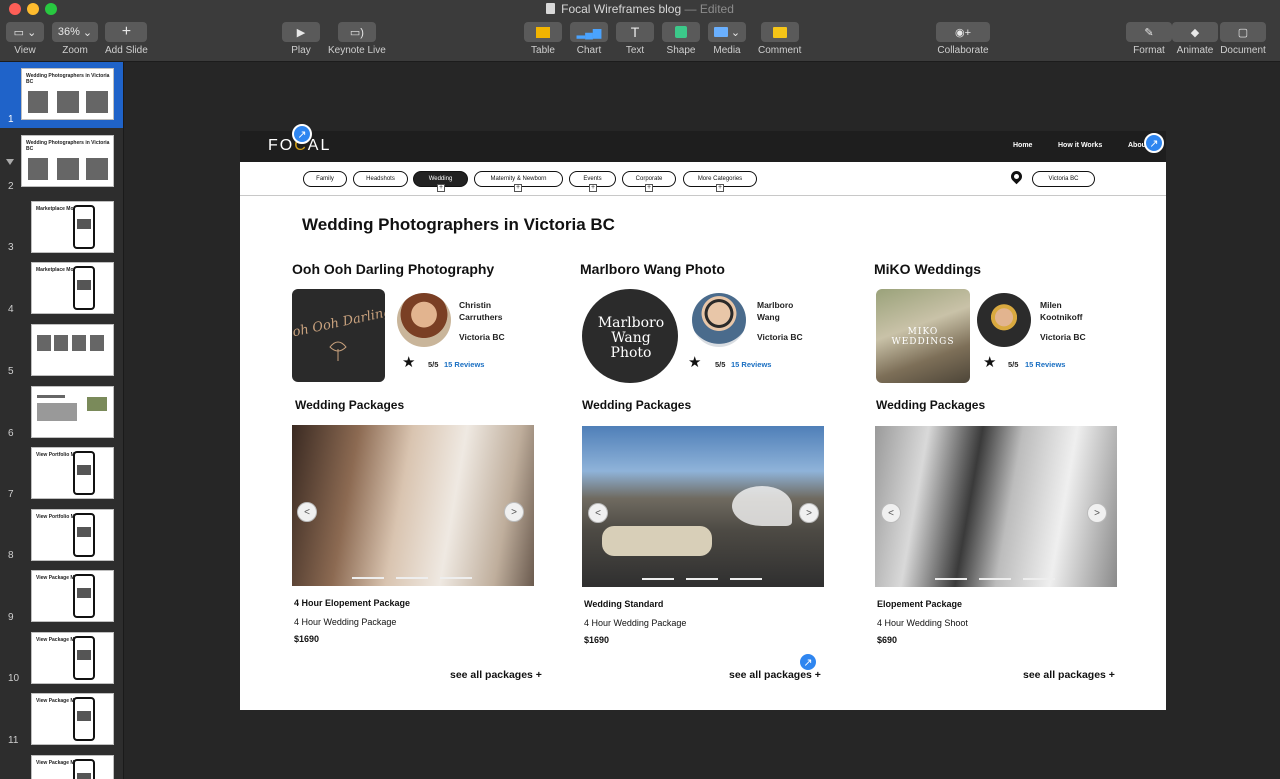  What do you see at coordinates (72, 288) in the screenshot?
I see `slide-thumbnail-4: Marketplace Mobile` at bounding box center [72, 288].